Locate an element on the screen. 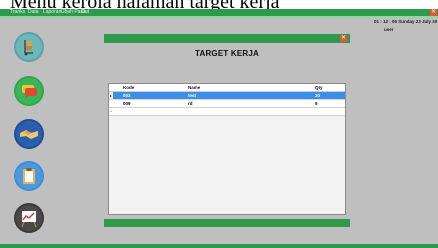 The width and height of the screenshot is (438, 248). row-marker: ▸ is located at coordinates (111, 95).